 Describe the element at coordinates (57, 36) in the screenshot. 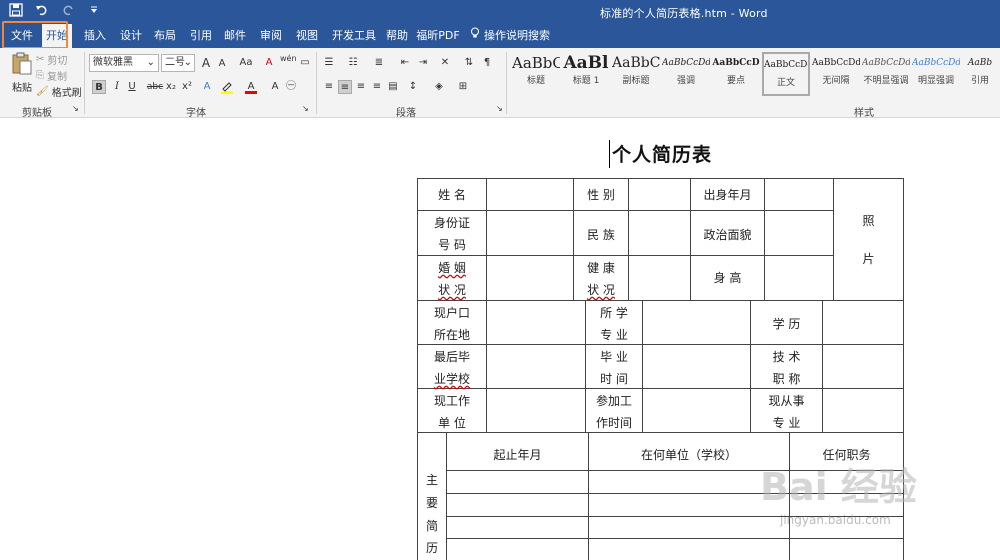

I see `tab-home: 开始` at that location.